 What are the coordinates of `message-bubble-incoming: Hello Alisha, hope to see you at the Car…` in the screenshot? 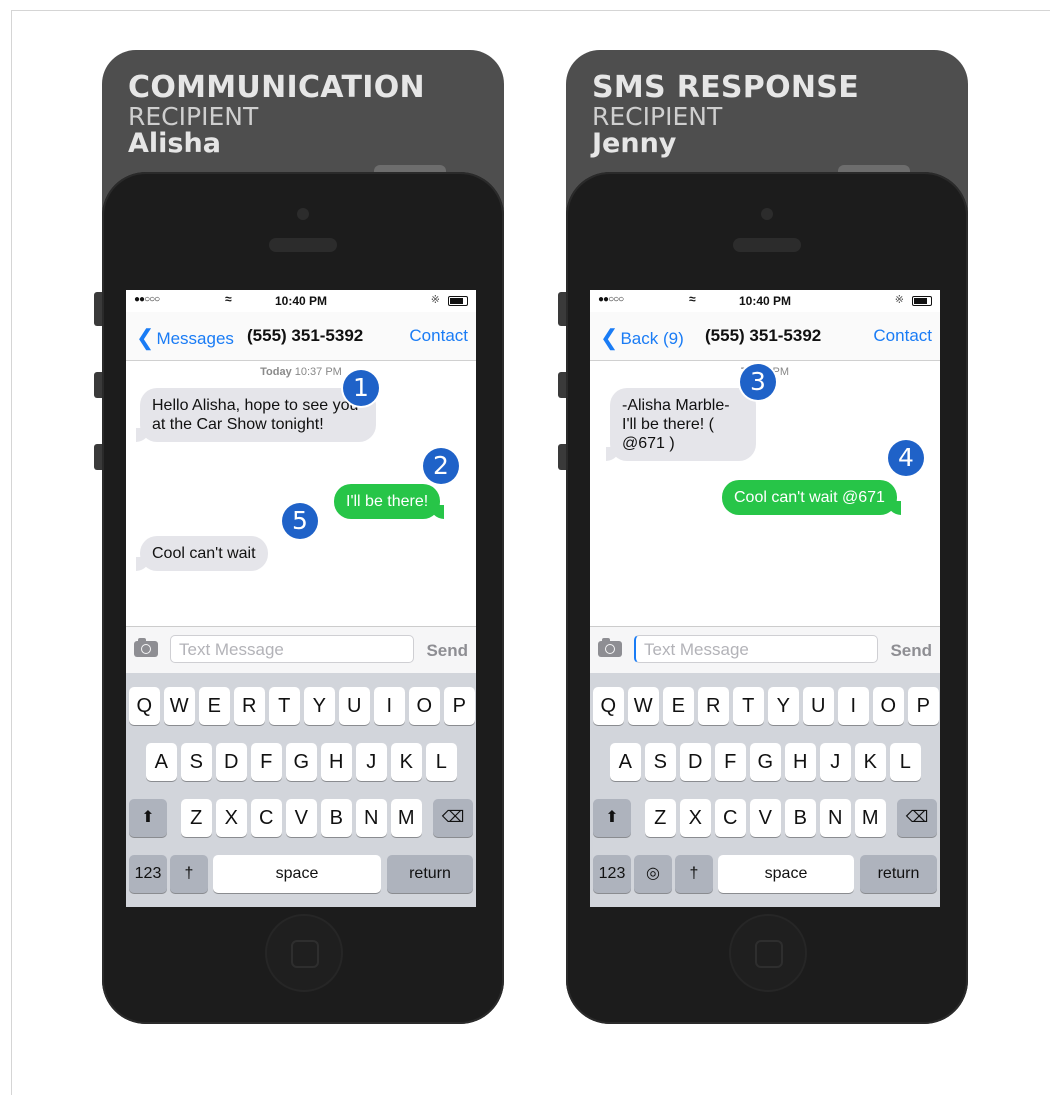 It's located at (256, 415).